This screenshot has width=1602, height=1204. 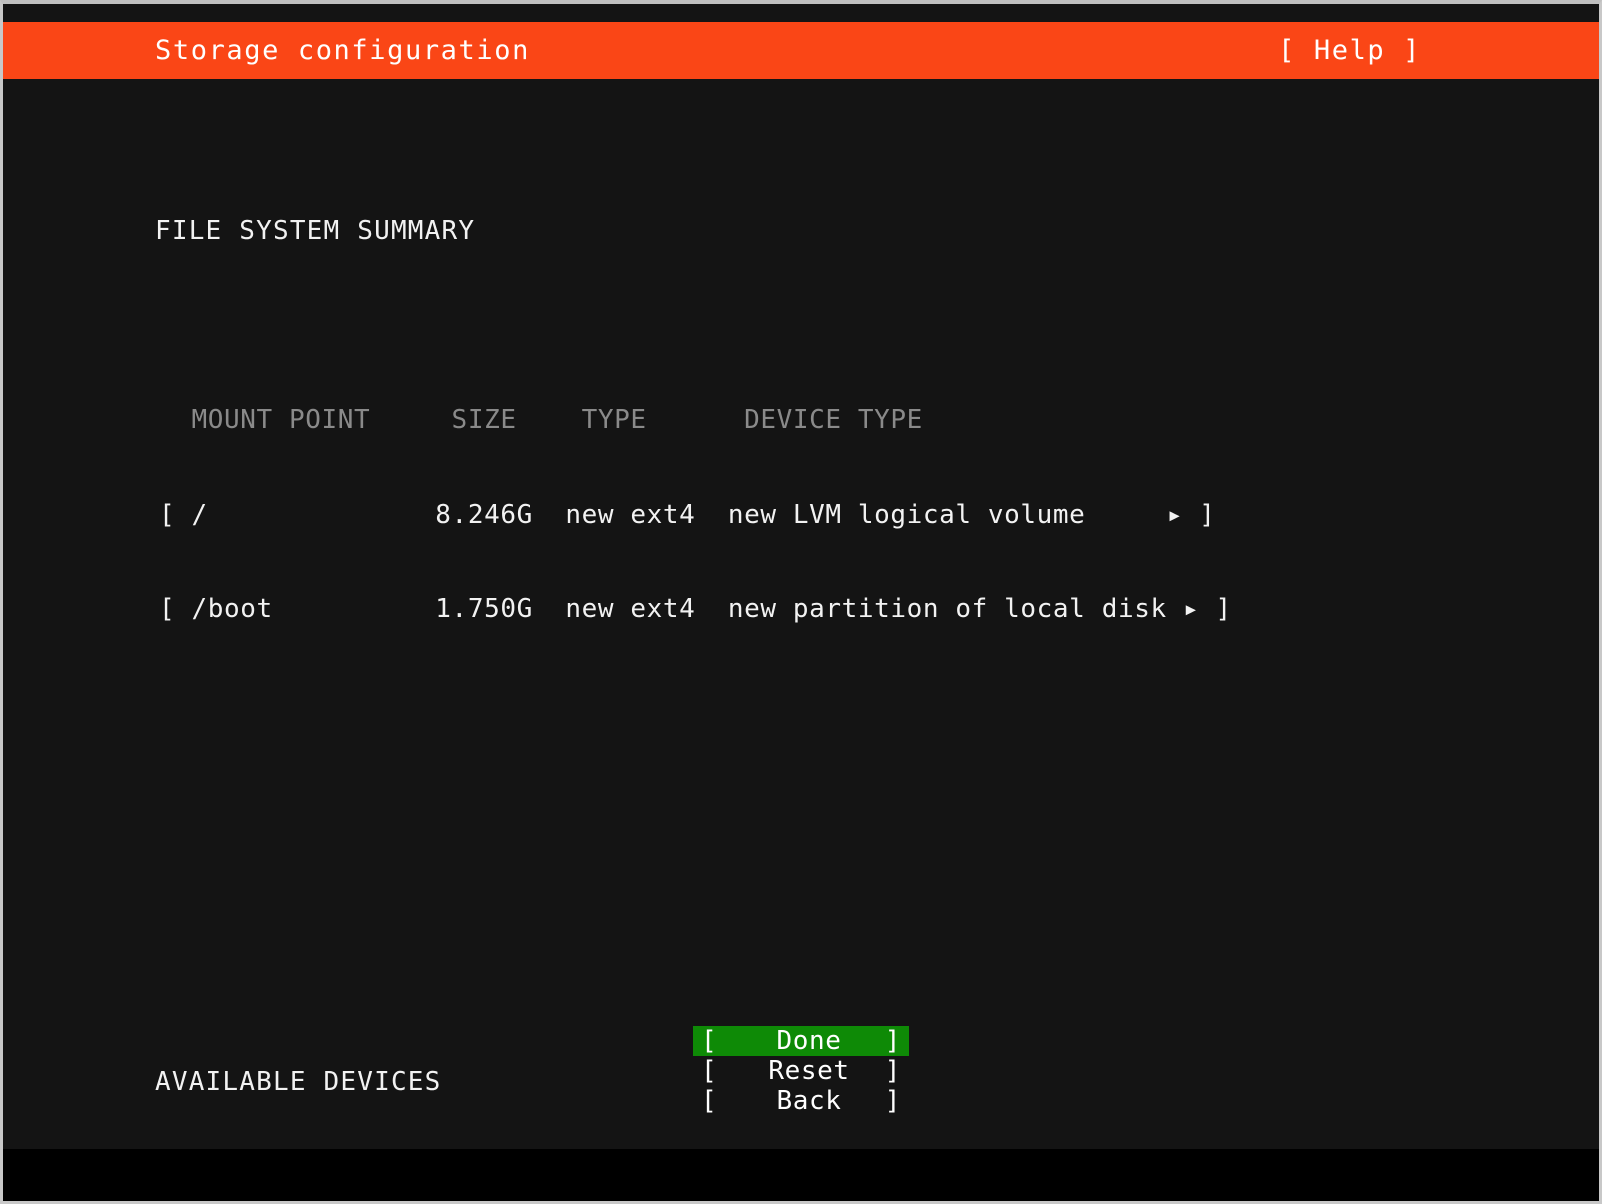 I want to click on action-buttons: [ Done ] [ Reset ] [ Back ], so click(x=801, y=1071).